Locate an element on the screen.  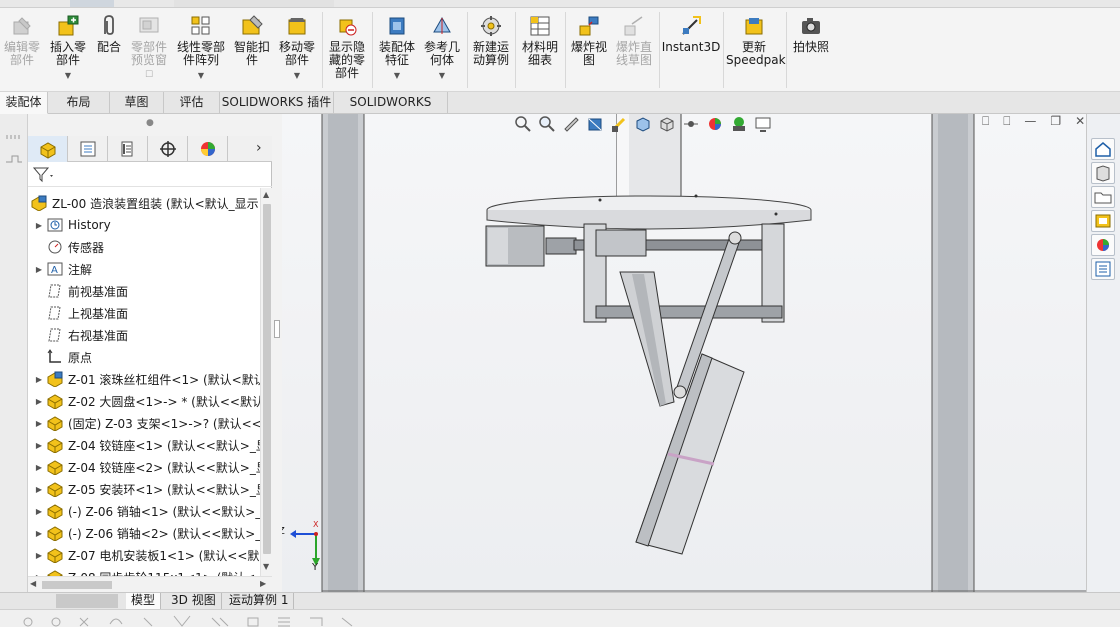
split-left-icon: ⎕ is located at coordinates (985, 124).